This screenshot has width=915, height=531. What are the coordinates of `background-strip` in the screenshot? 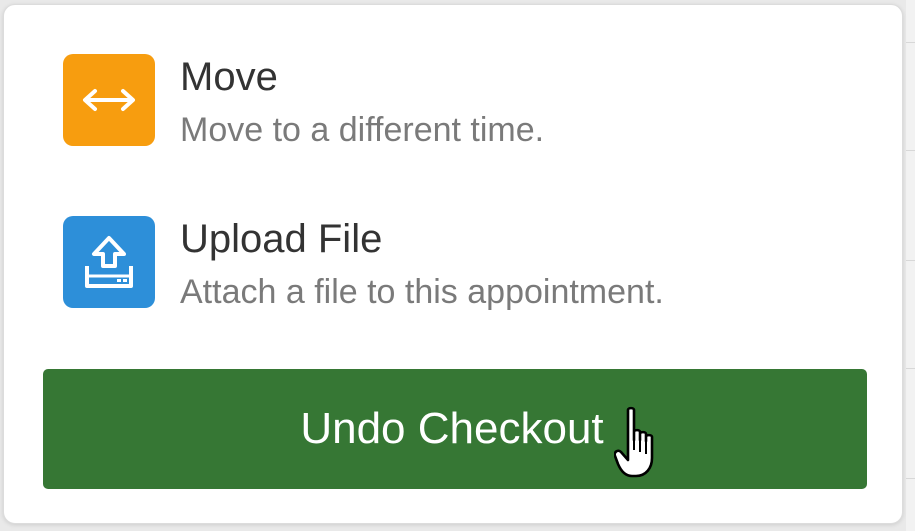 It's located at (910, 265).